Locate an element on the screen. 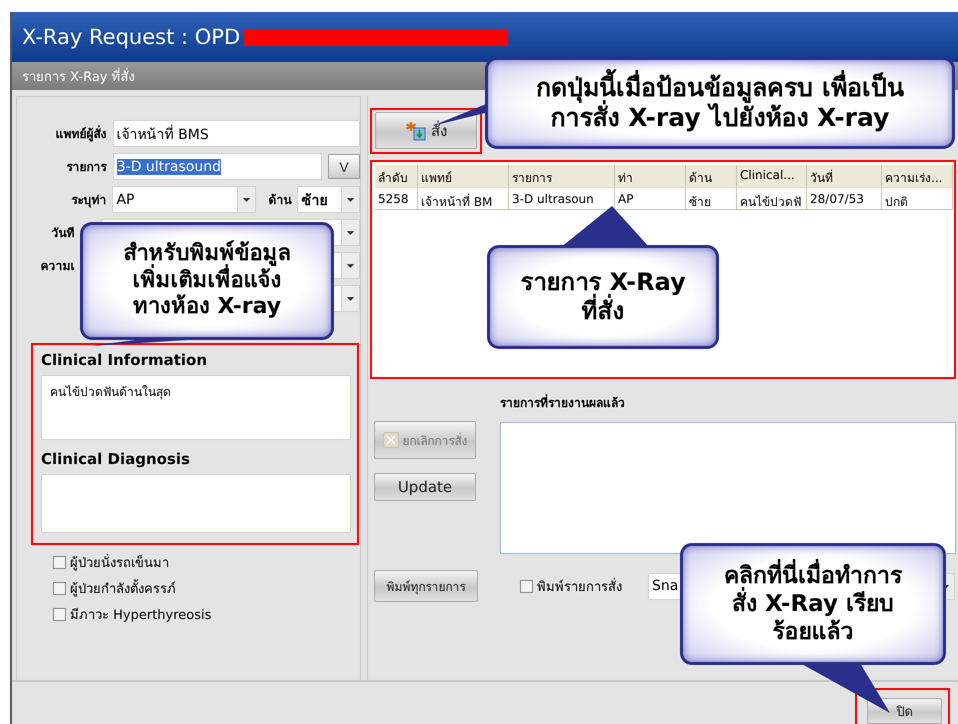 Image resolution: width=958 pixels, height=724 pixels. callout-tooltip: รายการ X-Ray ที่สั่ง is located at coordinates (603, 297).